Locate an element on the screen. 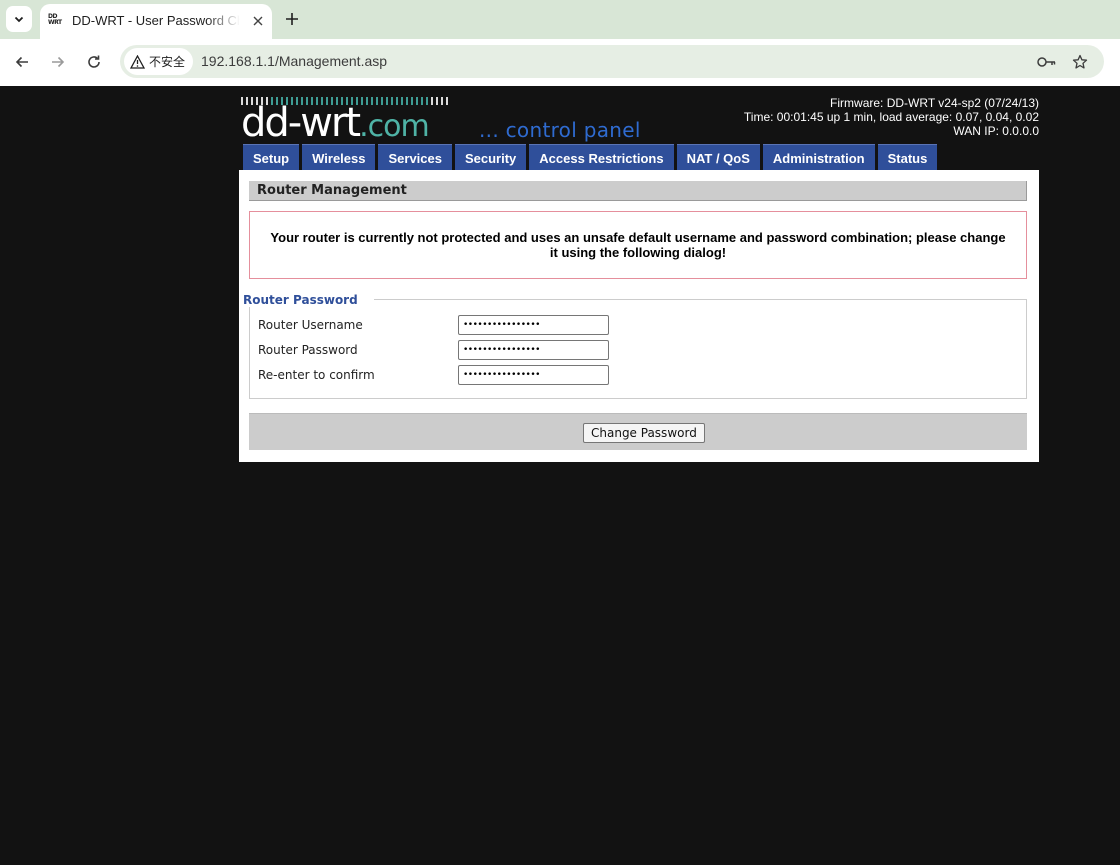  browser-tab-bar: DD WRT DD-WRT - User Password Change is located at coordinates (560, 19).